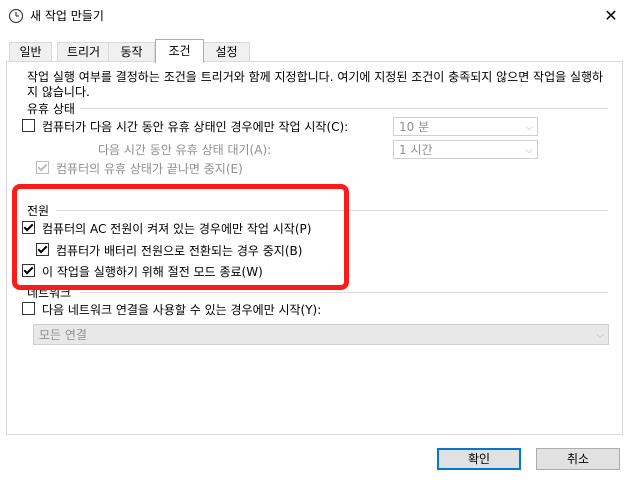  I want to click on close-icon: ✕, so click(611, 16).